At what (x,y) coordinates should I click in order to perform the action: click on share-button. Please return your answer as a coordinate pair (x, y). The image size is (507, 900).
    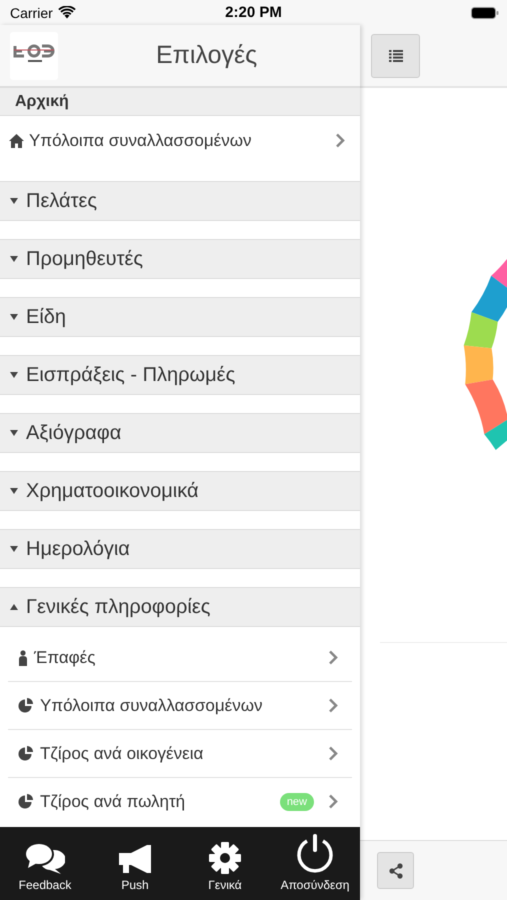
    Looking at the image, I should click on (395, 870).